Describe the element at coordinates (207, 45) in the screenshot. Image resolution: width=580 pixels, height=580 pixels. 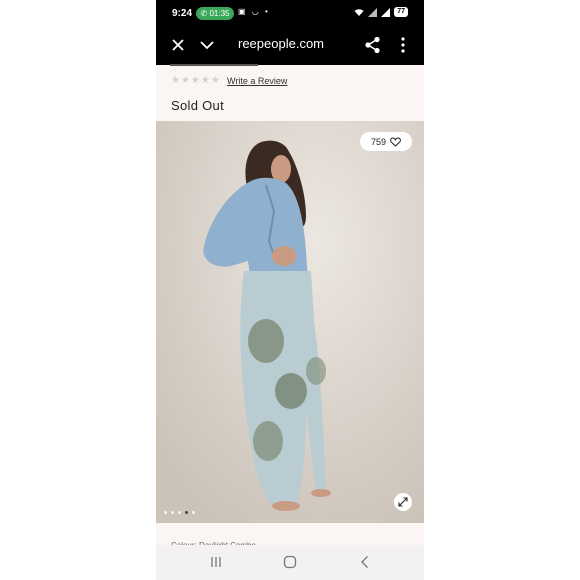
I see `chevron-down-icon` at that location.